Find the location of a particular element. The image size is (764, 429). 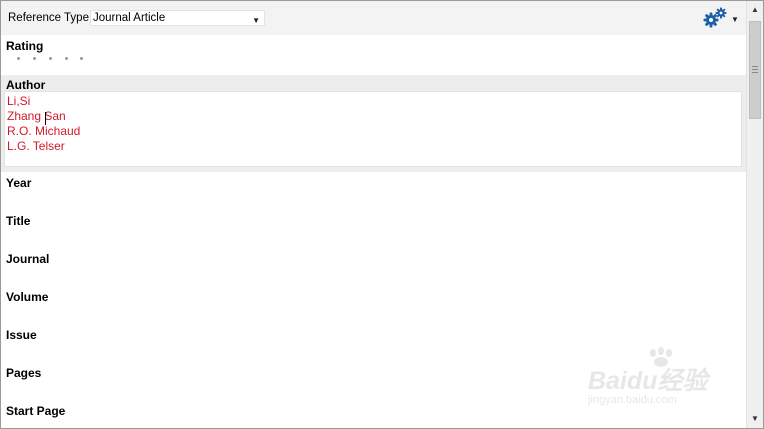

gears-icon is located at coordinates (715, 17).